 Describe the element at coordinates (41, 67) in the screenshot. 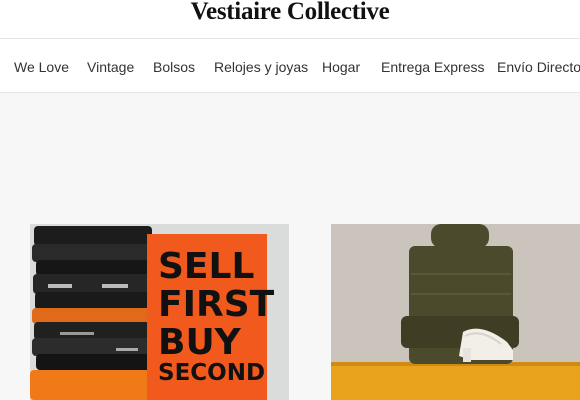

I see `nav-item-we-love: We Love` at that location.